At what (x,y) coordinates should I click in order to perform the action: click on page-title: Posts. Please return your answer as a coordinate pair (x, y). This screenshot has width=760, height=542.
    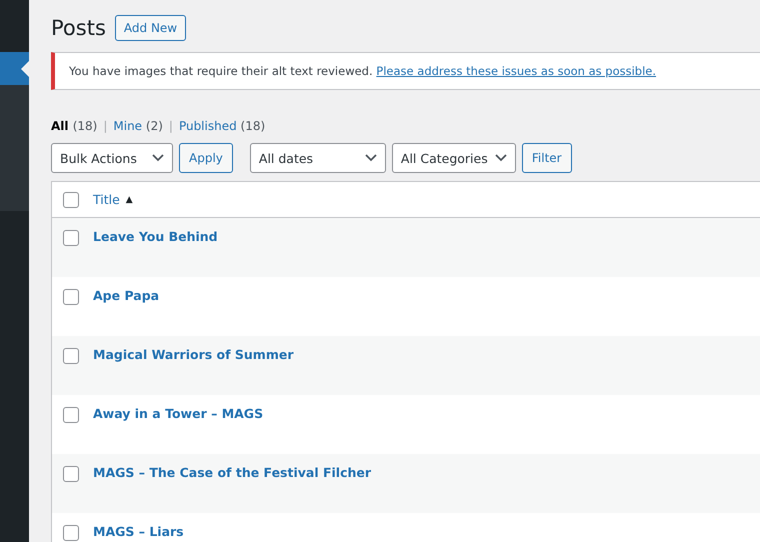
    Looking at the image, I should click on (78, 28).